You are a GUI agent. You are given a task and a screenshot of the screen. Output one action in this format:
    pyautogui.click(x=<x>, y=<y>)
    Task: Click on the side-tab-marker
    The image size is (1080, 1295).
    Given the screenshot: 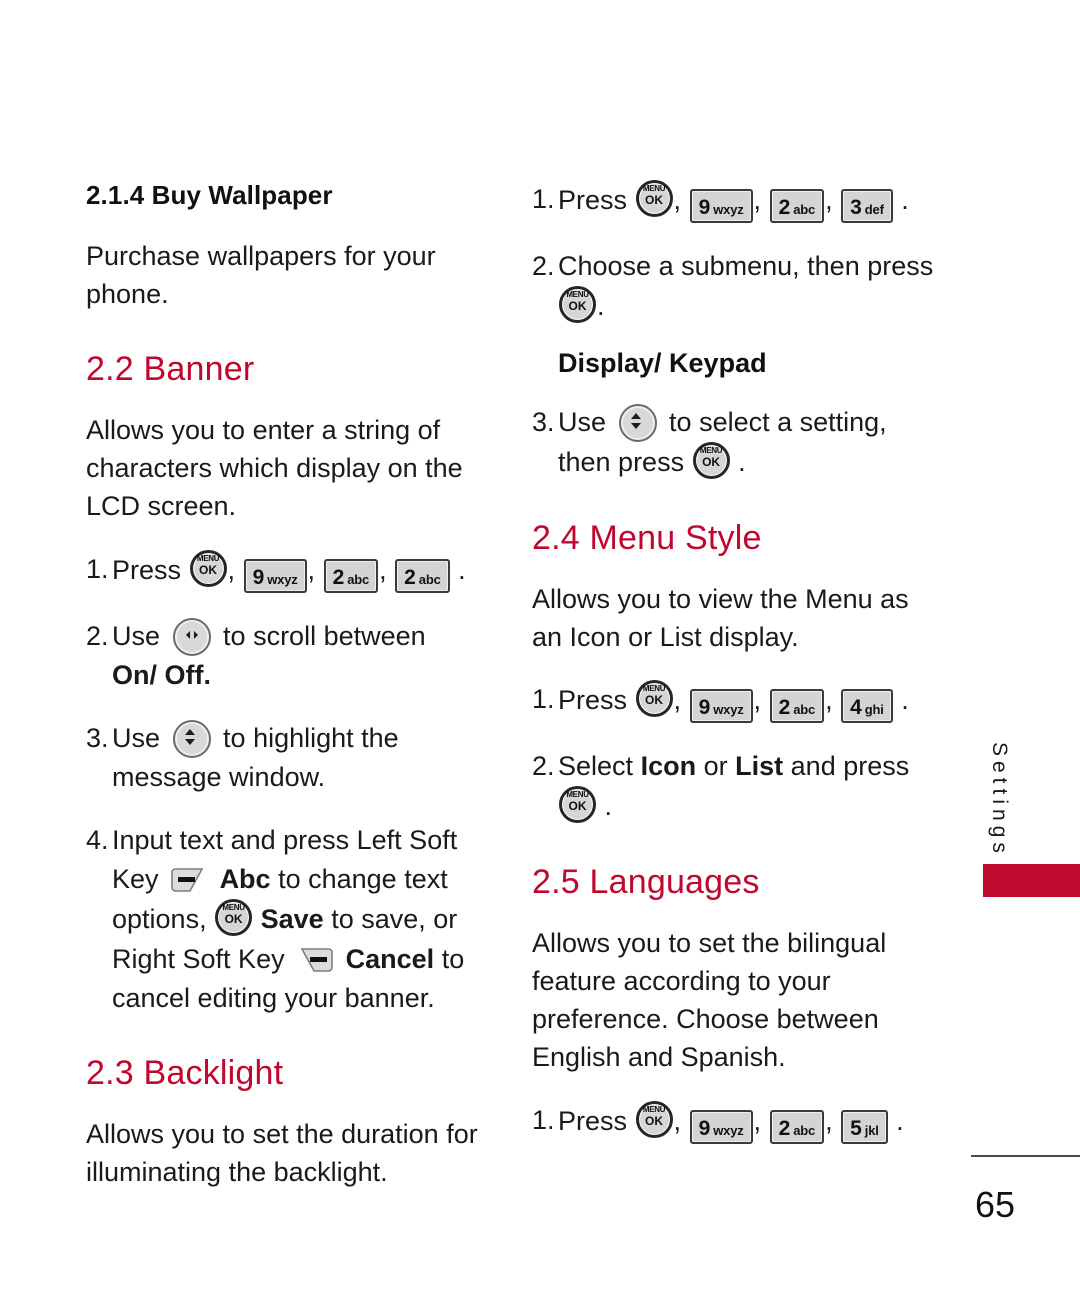 What is the action you would take?
    pyautogui.click(x=1031, y=880)
    